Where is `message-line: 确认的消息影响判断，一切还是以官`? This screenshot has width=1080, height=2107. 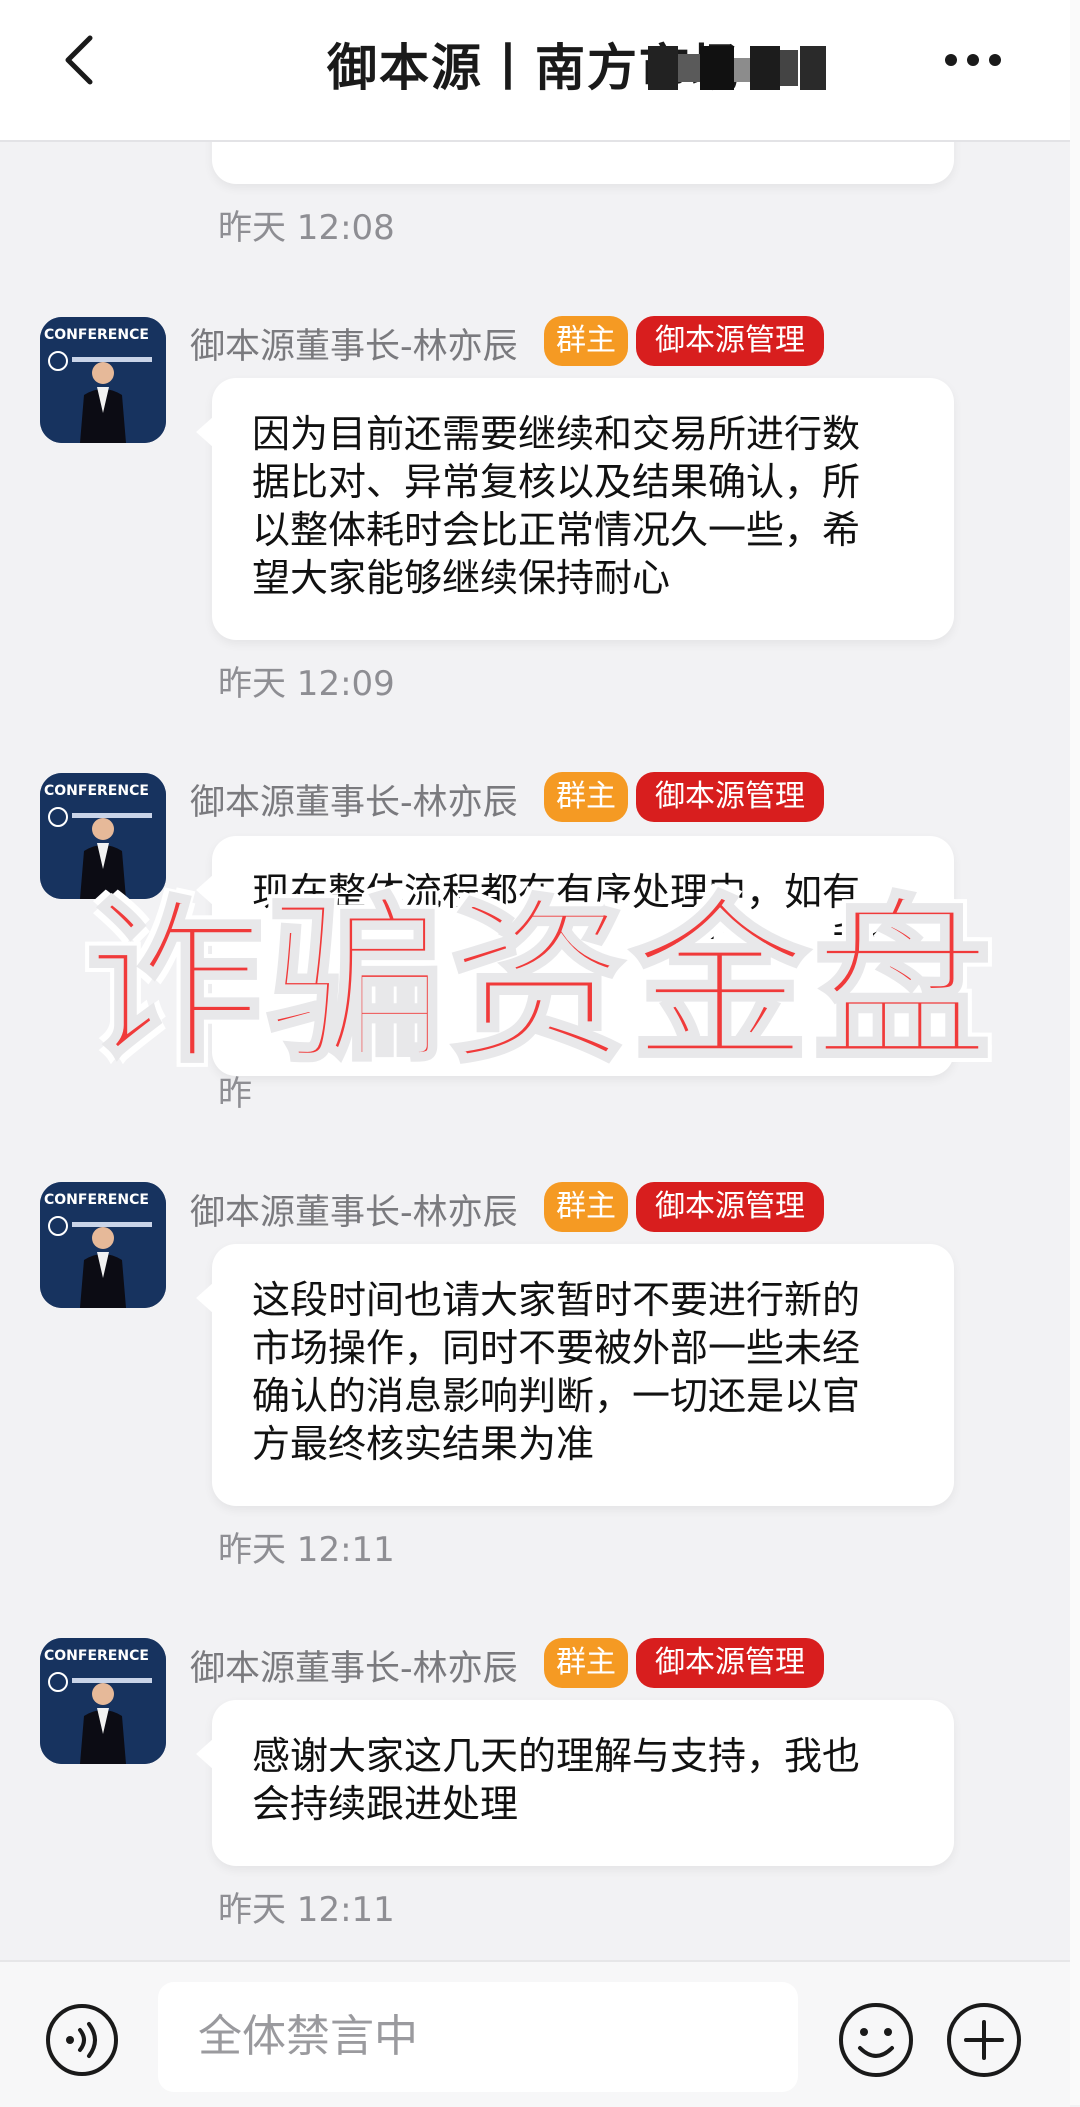 message-line: 确认的消息影响判断，一切还是以官 is located at coordinates (556, 1396).